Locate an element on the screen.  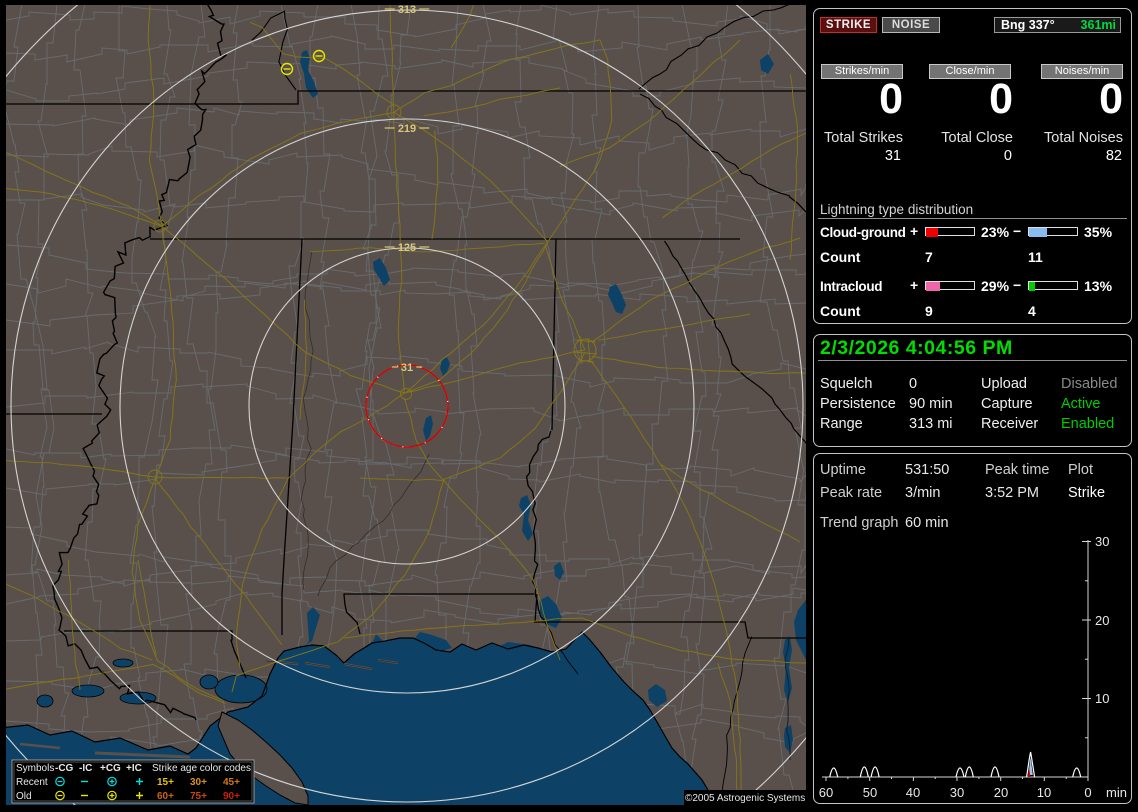
svg-text: +IC is located at coordinates (134, 768).